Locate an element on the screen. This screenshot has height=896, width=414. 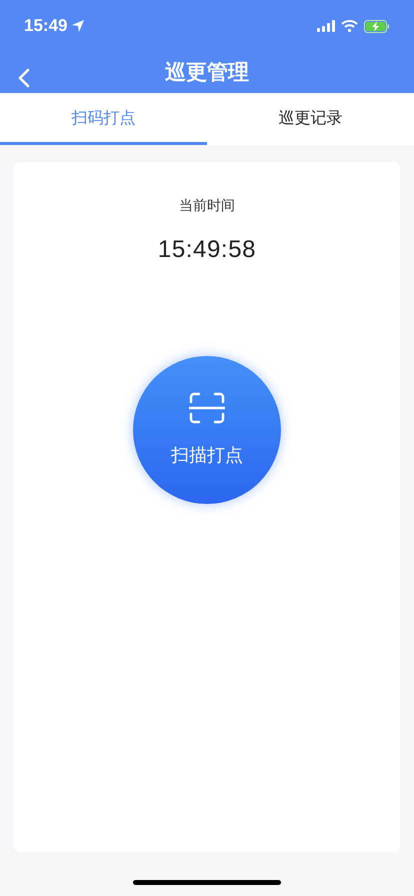
current-time: 15:49:58 is located at coordinates (207, 250).